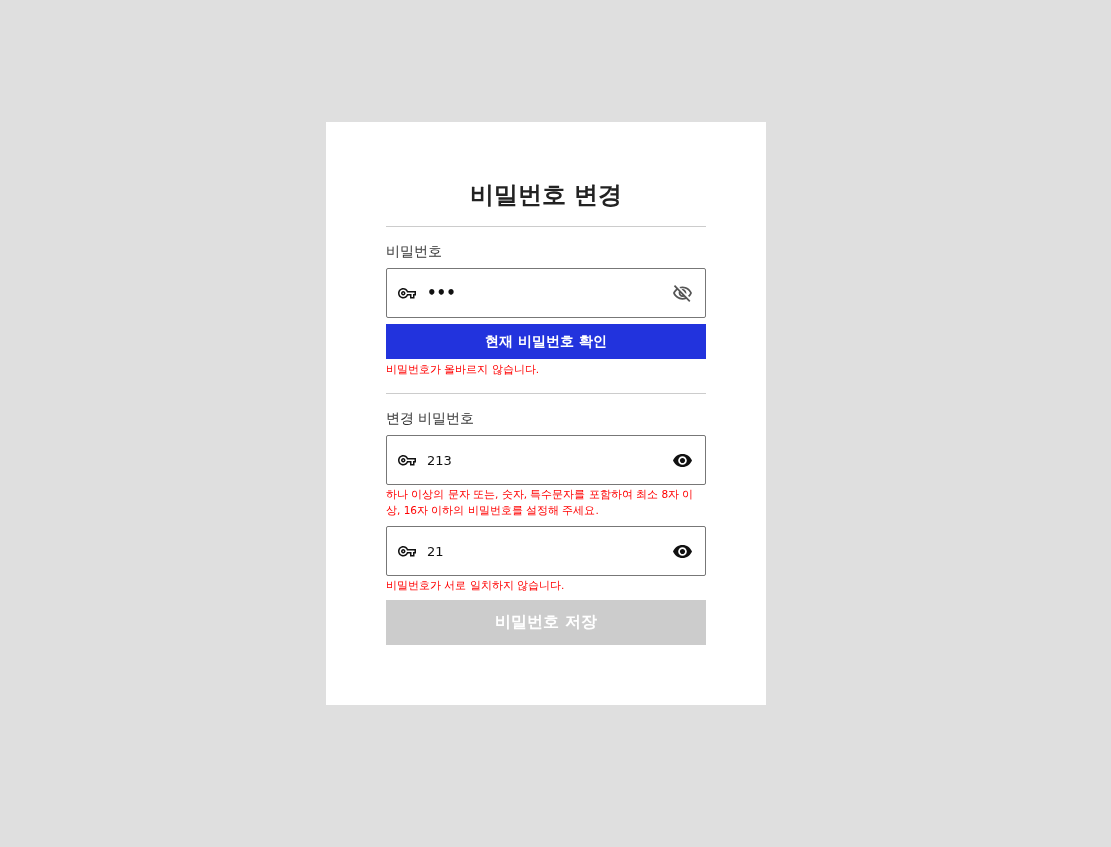  What do you see at coordinates (476, 585) in the screenshot?
I see `error-message: 비밀번호가 서로 일치하지 않습니다.` at bounding box center [476, 585].